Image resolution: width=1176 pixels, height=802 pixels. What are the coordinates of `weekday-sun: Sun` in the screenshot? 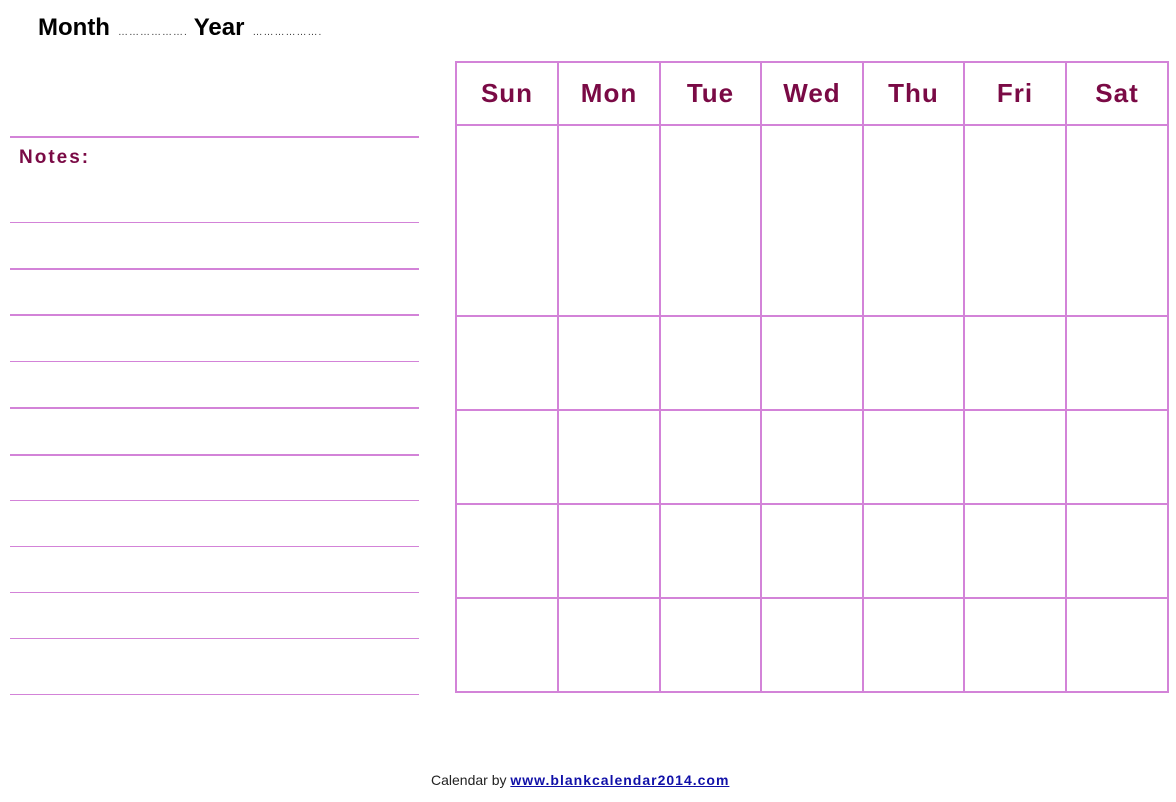 It's located at (507, 93).